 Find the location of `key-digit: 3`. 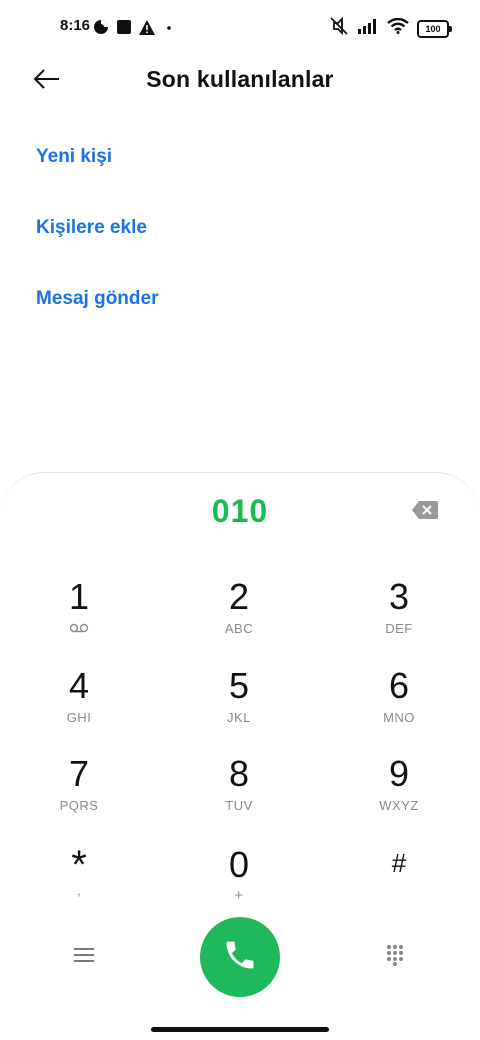

key-digit: 3 is located at coordinates (399, 596).